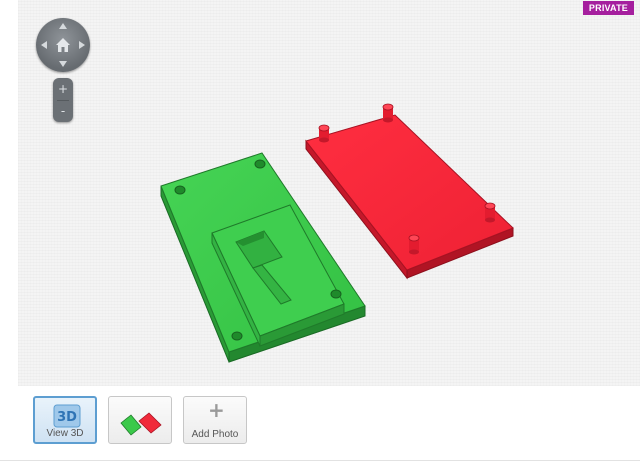 The height and width of the screenshot is (468, 640). What do you see at coordinates (215, 434) in the screenshot?
I see `add-photo-label: Add Photo` at bounding box center [215, 434].